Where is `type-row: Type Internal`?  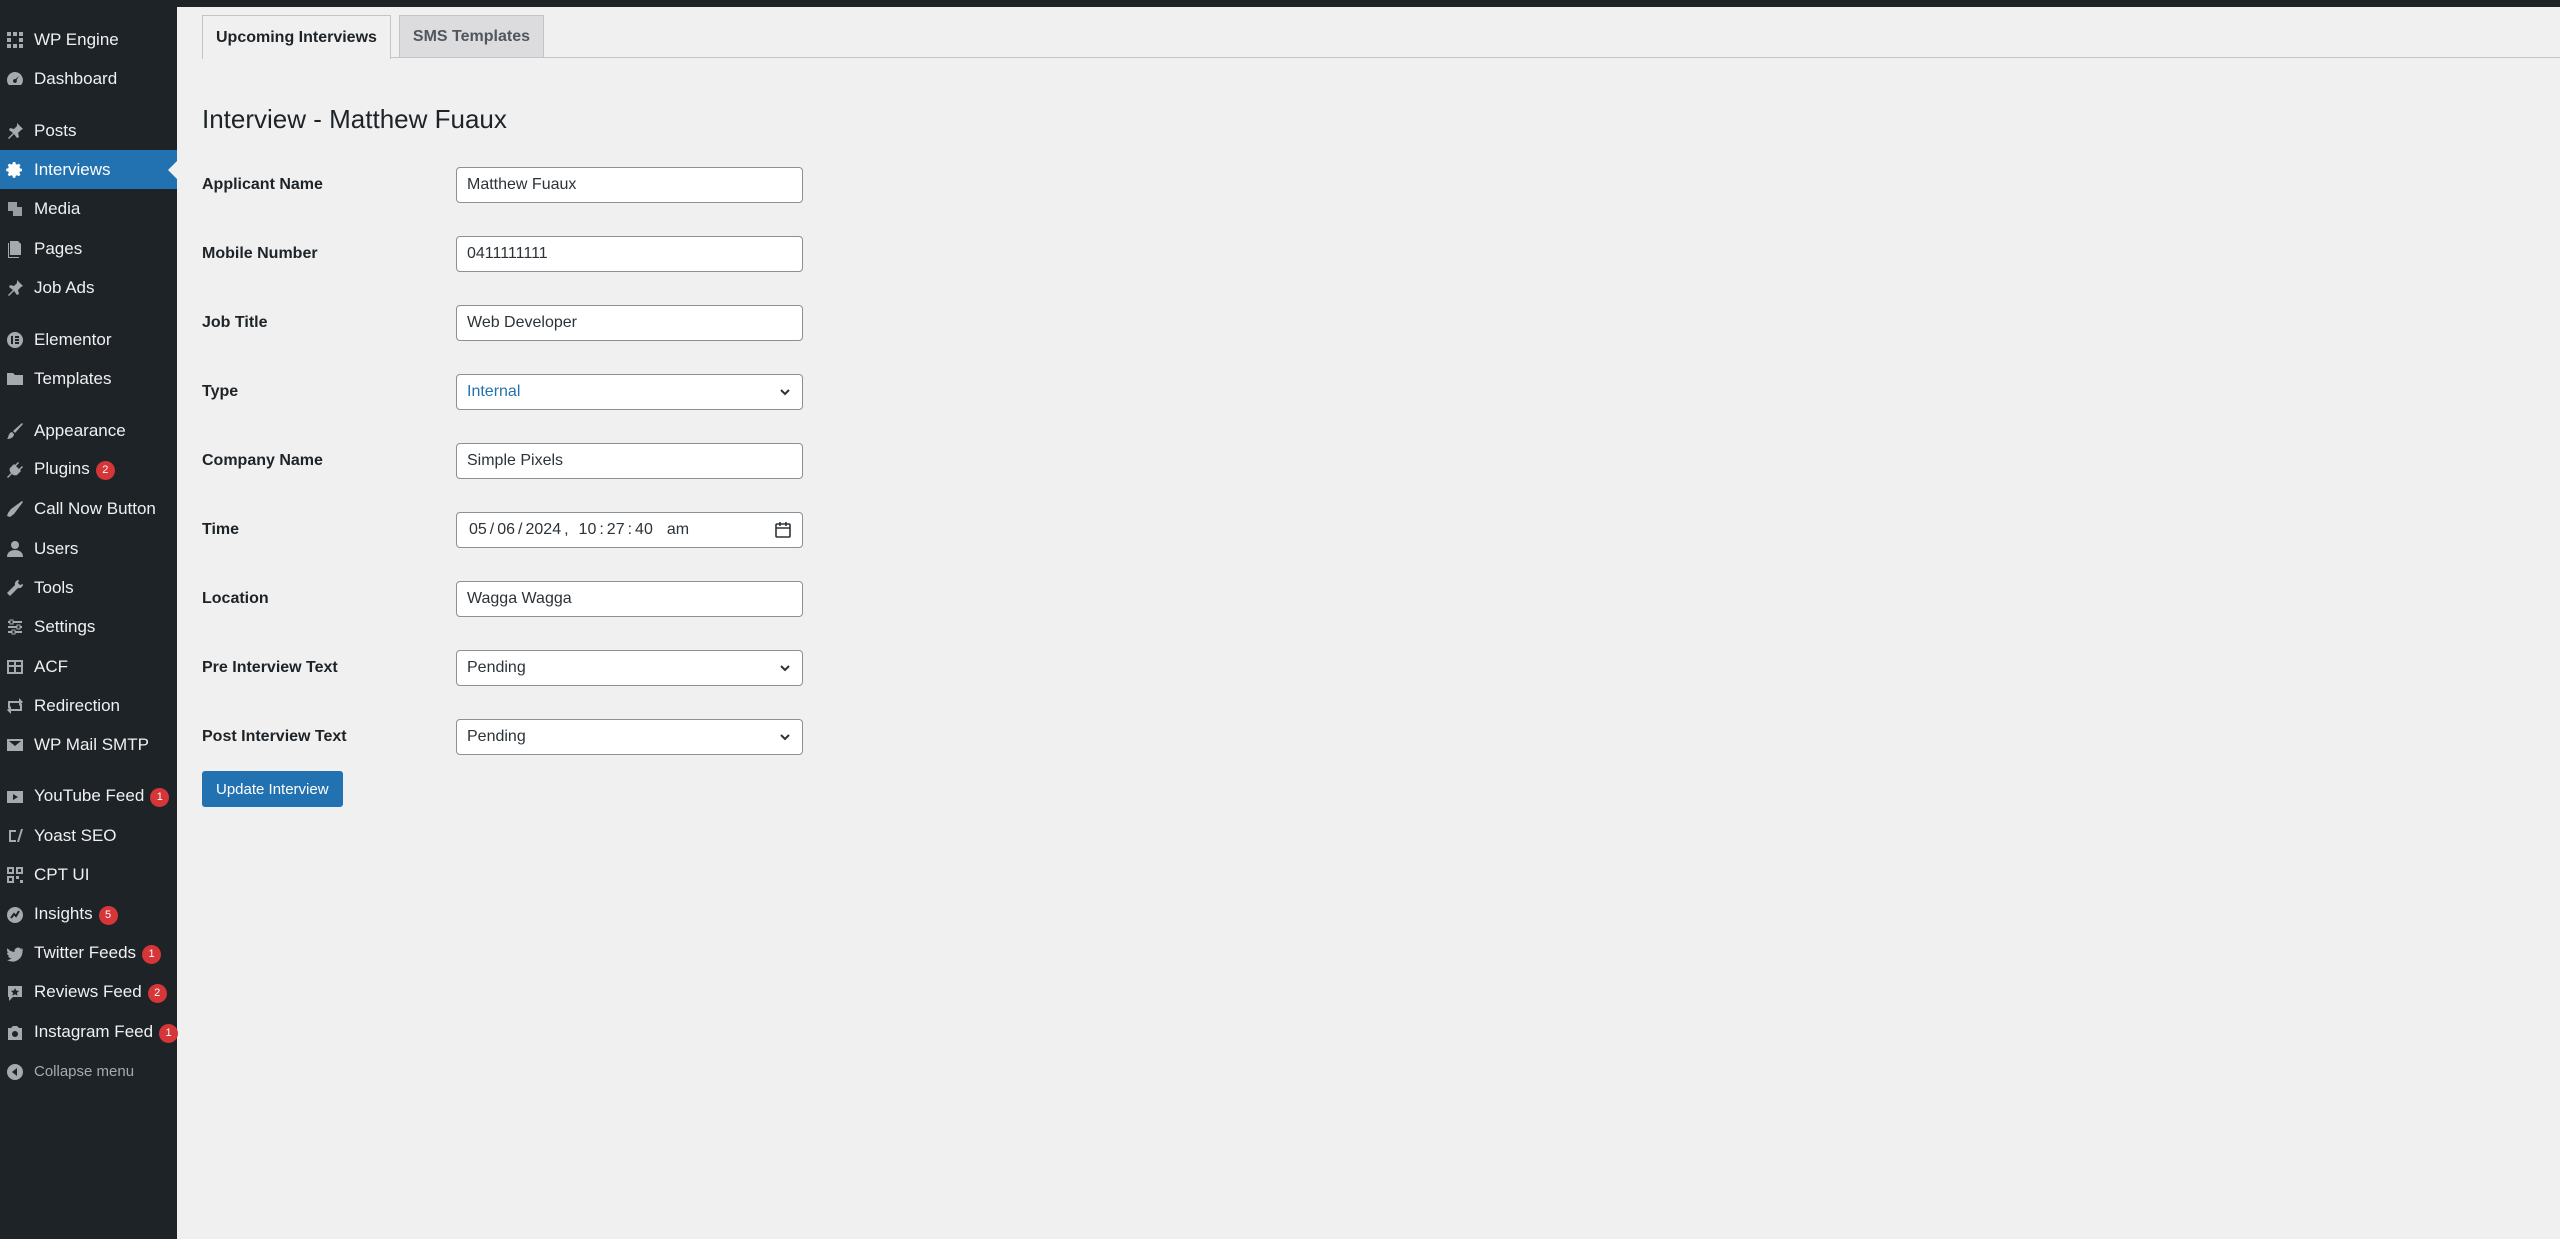
type-row: Type Internal is located at coordinates (502, 392).